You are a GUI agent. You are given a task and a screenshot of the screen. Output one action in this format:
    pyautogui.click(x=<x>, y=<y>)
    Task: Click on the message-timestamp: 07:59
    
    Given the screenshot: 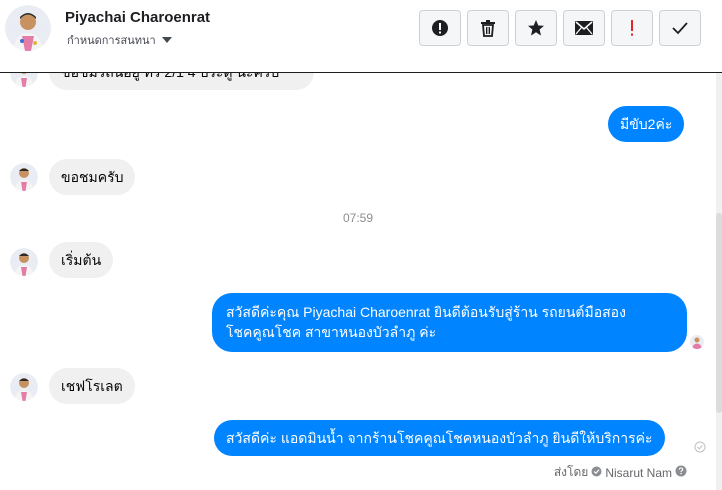 What is the action you would take?
    pyautogui.click(x=358, y=218)
    